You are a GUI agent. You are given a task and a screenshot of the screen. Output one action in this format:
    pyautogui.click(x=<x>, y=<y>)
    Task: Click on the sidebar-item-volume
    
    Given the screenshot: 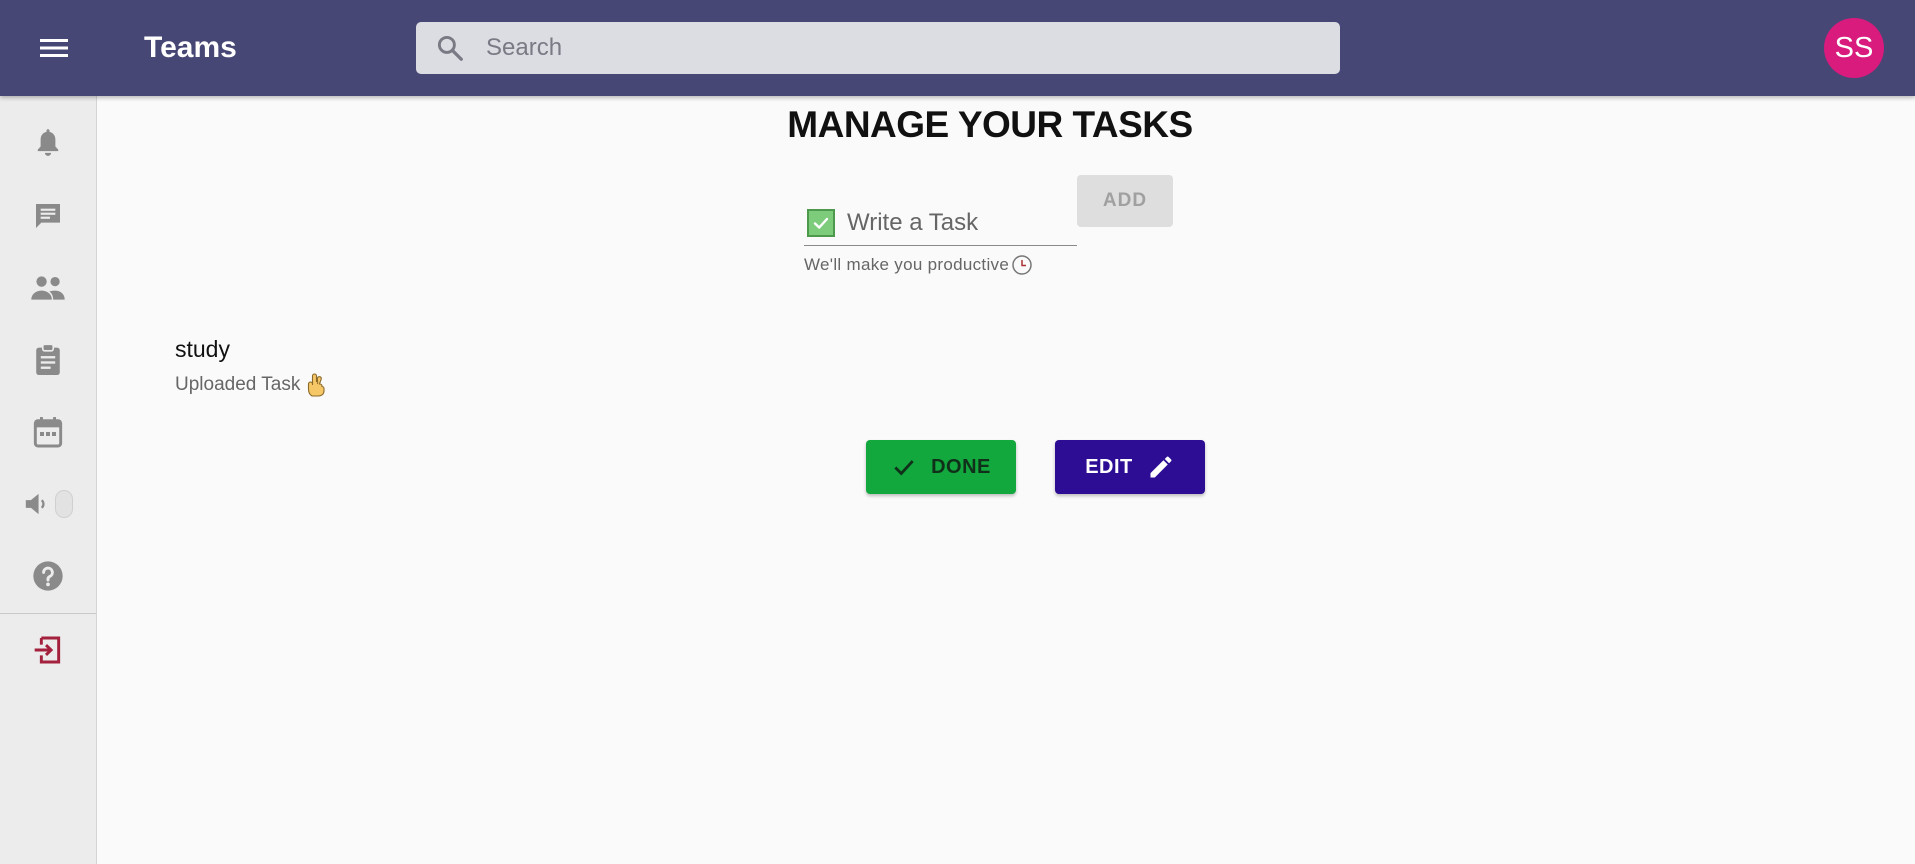 What is the action you would take?
    pyautogui.click(x=48, y=504)
    